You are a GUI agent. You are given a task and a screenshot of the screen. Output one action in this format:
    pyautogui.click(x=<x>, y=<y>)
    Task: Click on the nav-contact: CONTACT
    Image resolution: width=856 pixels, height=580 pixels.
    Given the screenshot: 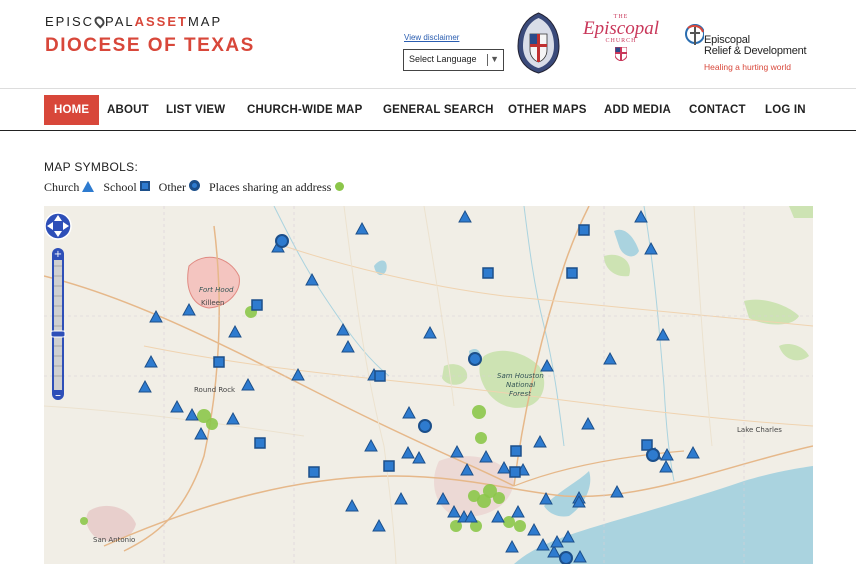 What is the action you would take?
    pyautogui.click(x=717, y=110)
    